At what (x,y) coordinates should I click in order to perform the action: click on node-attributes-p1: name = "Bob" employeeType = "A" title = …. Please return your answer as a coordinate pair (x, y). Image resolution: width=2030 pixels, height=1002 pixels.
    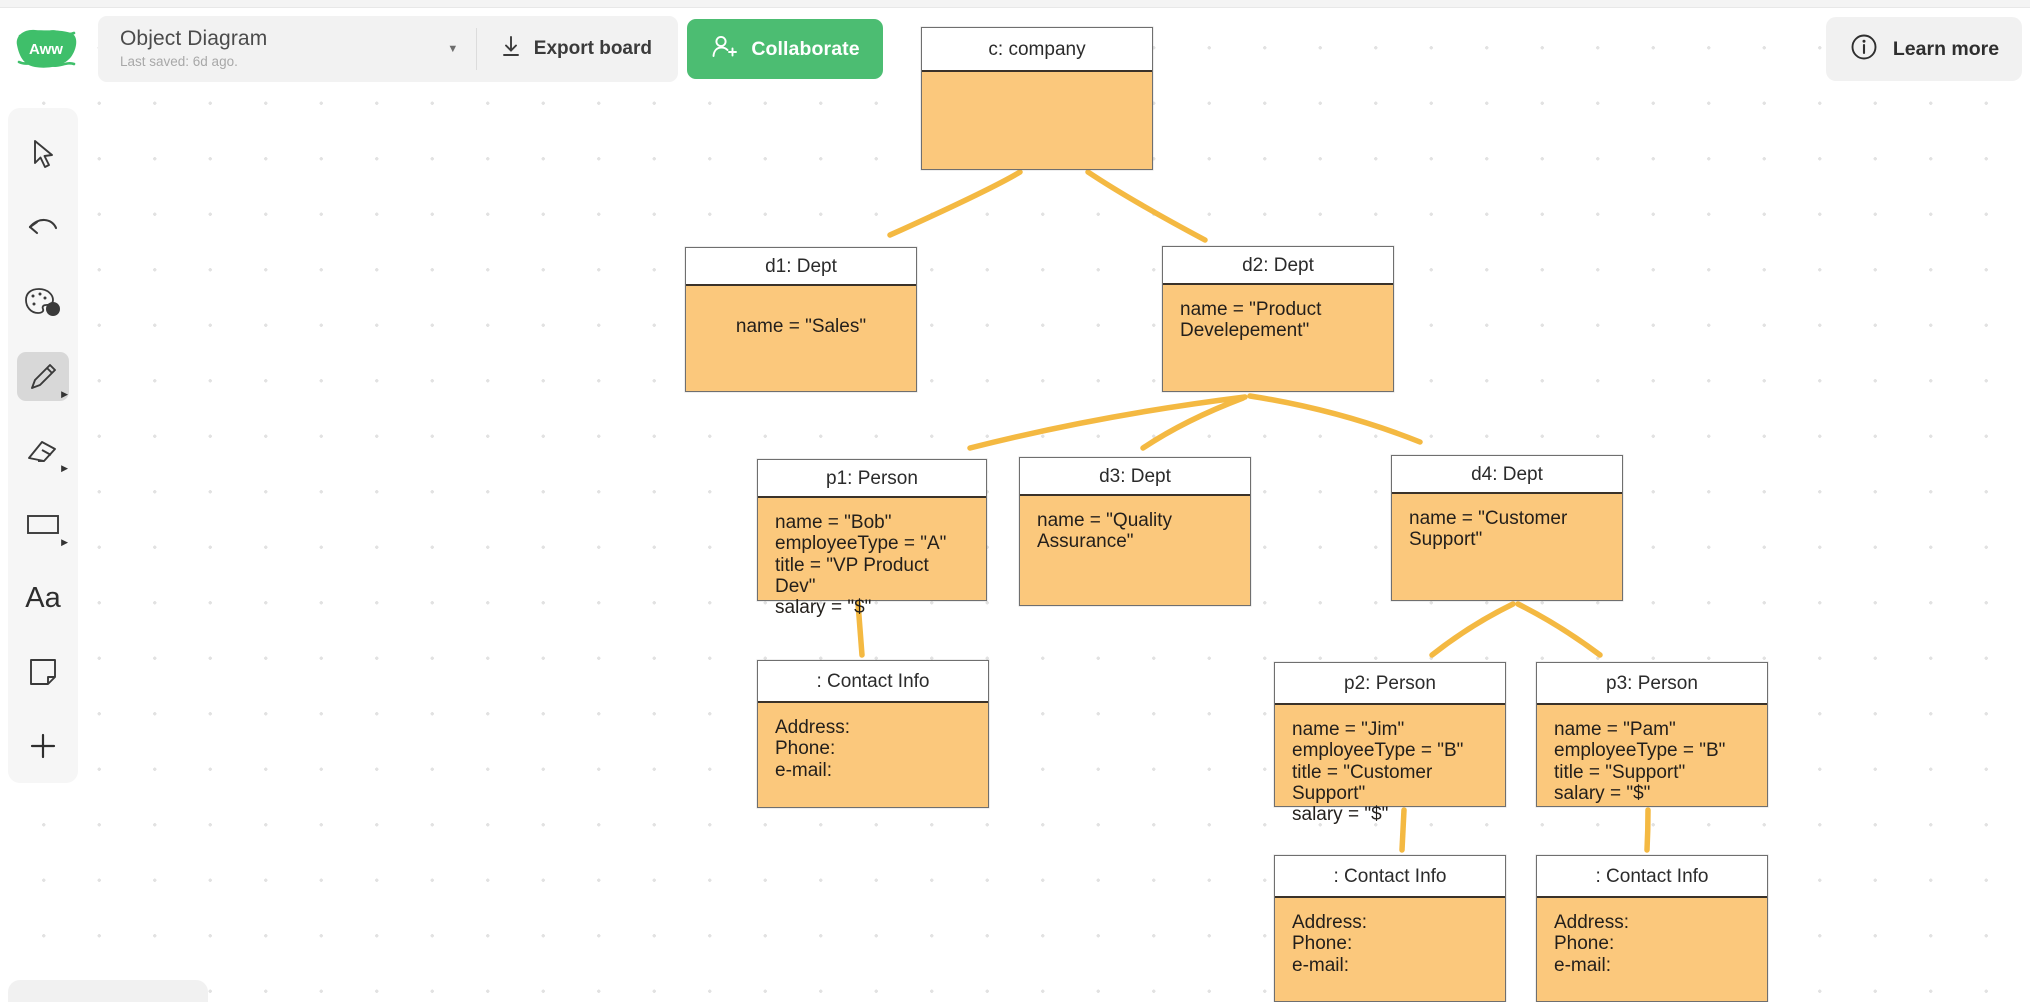
    Looking at the image, I should click on (861, 565).